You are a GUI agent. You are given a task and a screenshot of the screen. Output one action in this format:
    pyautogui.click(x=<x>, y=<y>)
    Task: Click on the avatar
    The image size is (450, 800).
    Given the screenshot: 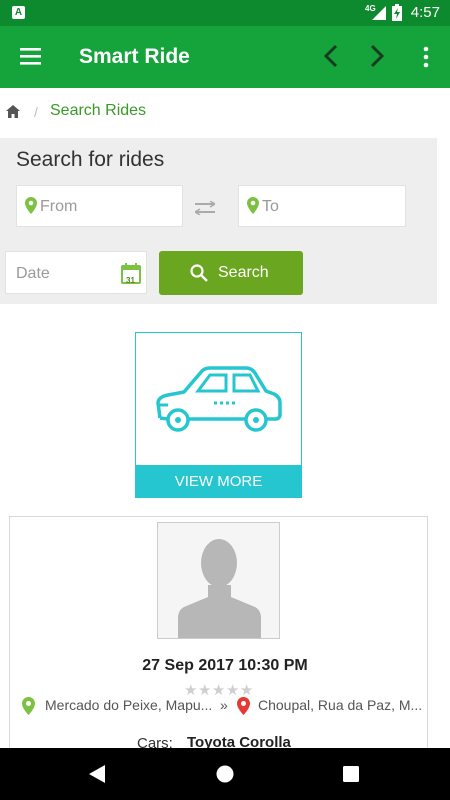 What is the action you would take?
    pyautogui.click(x=218, y=580)
    